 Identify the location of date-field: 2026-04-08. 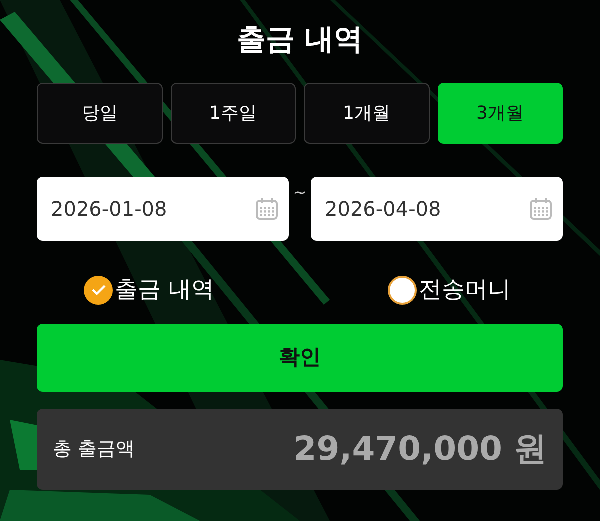
(437, 209).